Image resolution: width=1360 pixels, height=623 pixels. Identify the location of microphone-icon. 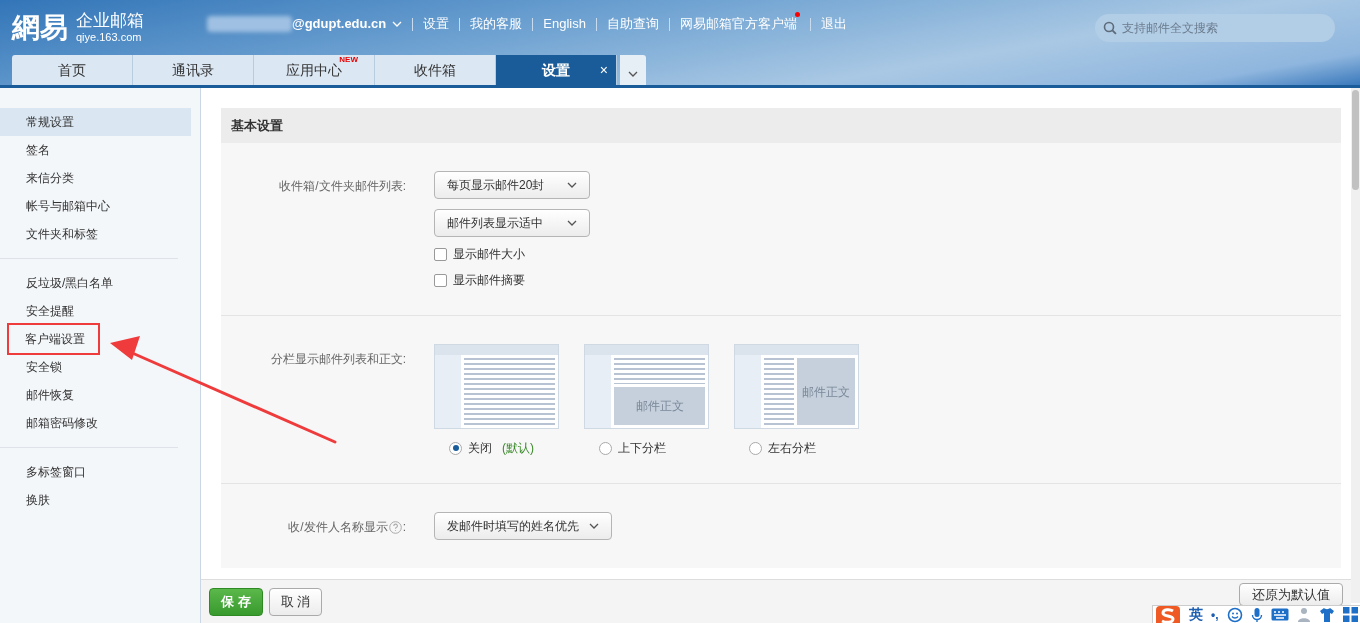
(1256, 614).